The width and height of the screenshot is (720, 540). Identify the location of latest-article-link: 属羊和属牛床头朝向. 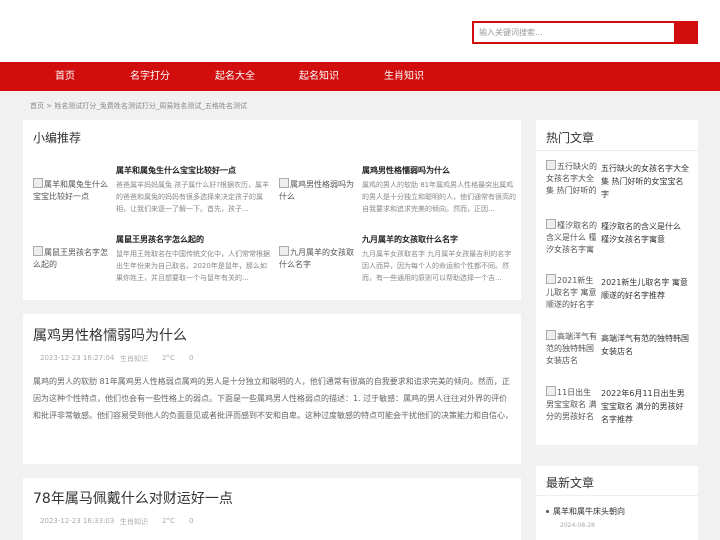
(589, 511).